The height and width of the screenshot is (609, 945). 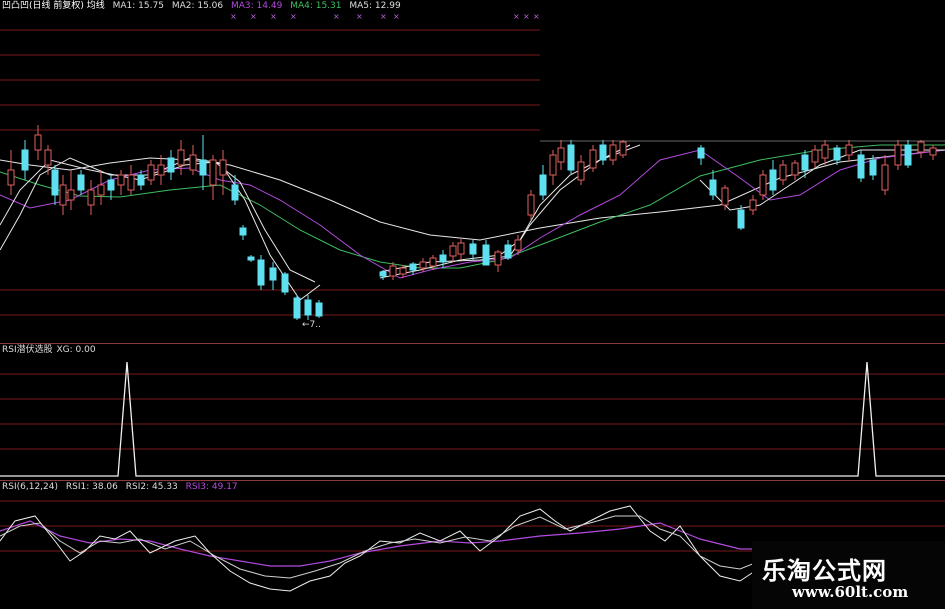 I want to click on ma2-line, so click(x=158, y=221).